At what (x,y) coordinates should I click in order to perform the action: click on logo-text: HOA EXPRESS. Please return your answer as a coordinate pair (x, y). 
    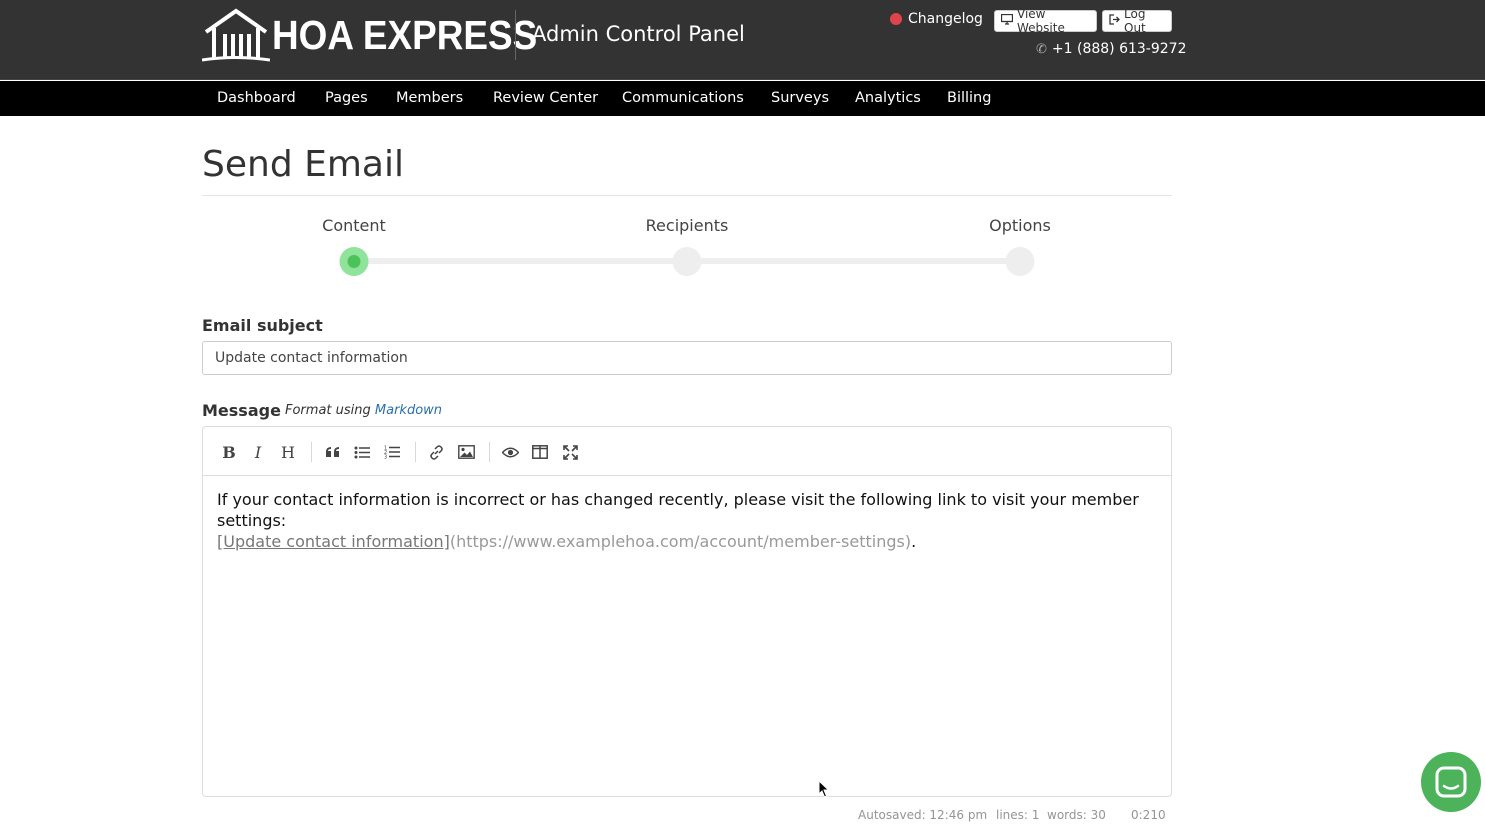
    Looking at the image, I should click on (405, 34).